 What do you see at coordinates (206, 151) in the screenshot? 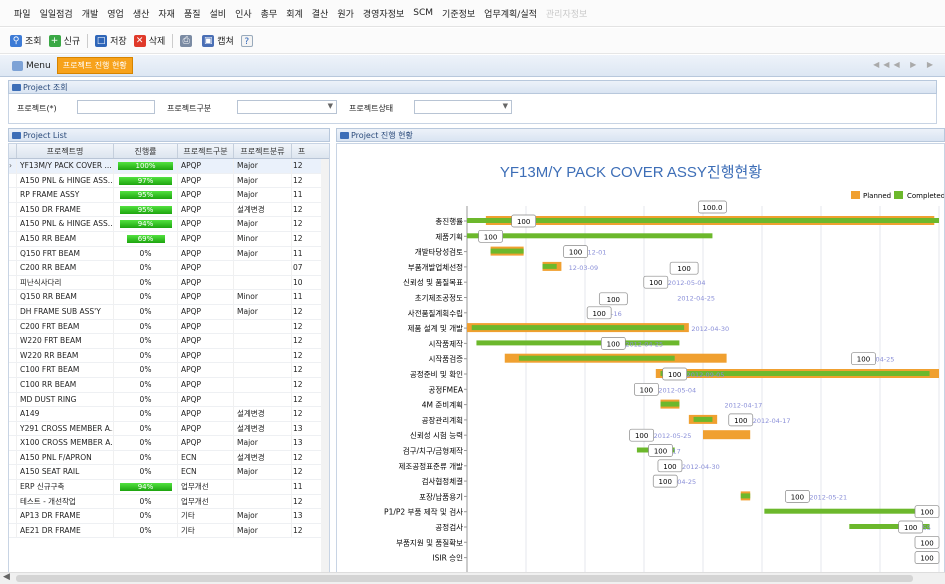
I see `column-header: 프로젝트구분` at bounding box center [206, 151].